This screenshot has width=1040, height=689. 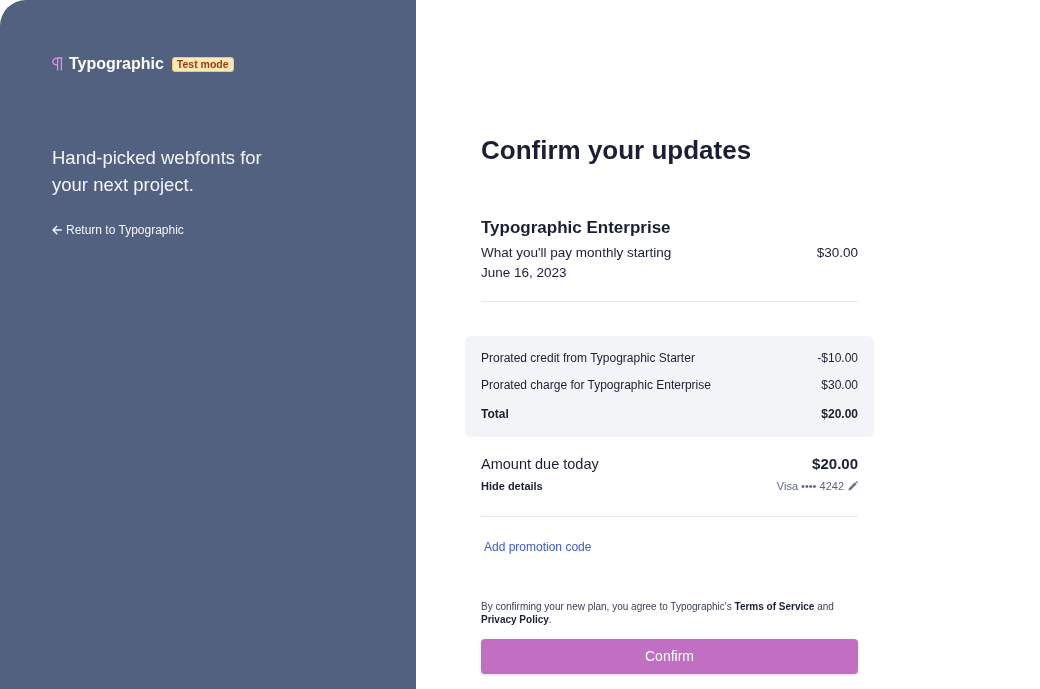 What do you see at coordinates (57, 64) in the screenshot?
I see `pilcrow-icon` at bounding box center [57, 64].